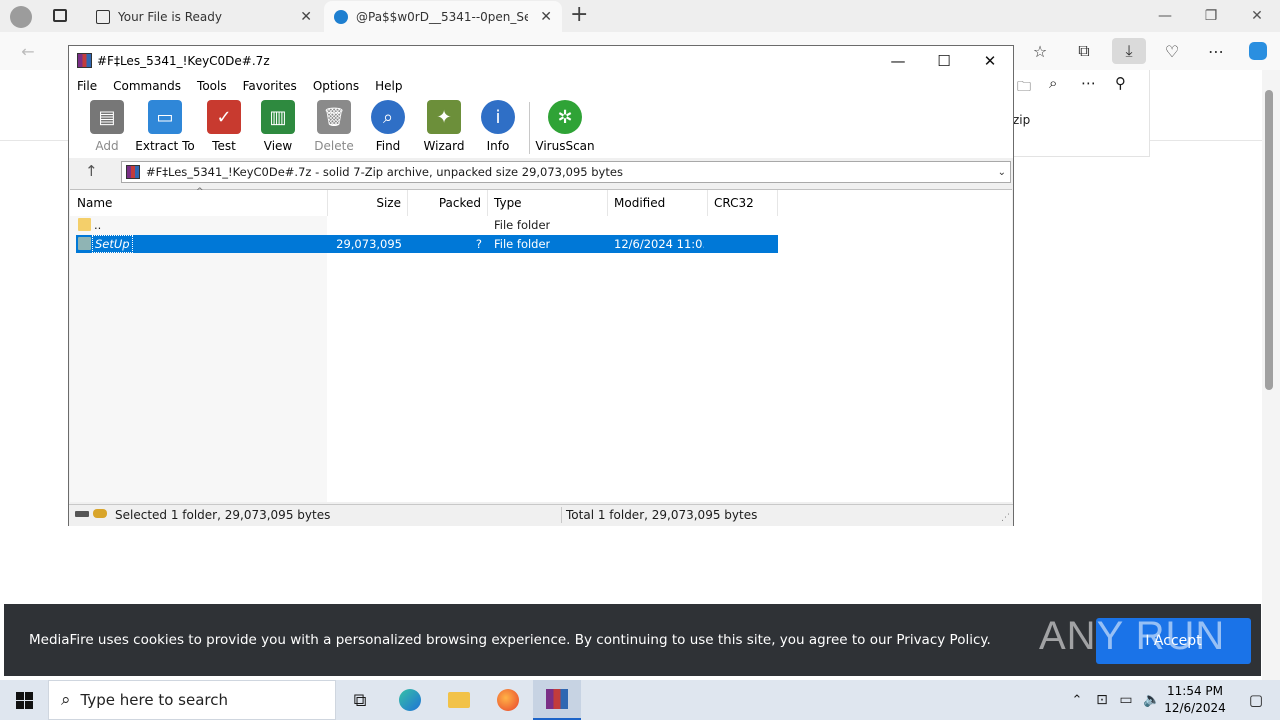  Describe the element at coordinates (223, 515) in the screenshot. I see `status-selected: Selected 1 folder, 29,073,095 bytes` at that location.